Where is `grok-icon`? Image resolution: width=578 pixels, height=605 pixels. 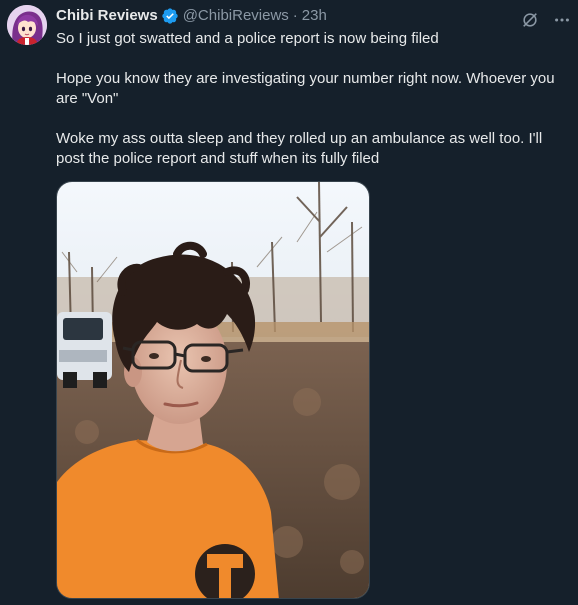
grok-icon is located at coordinates (530, 20).